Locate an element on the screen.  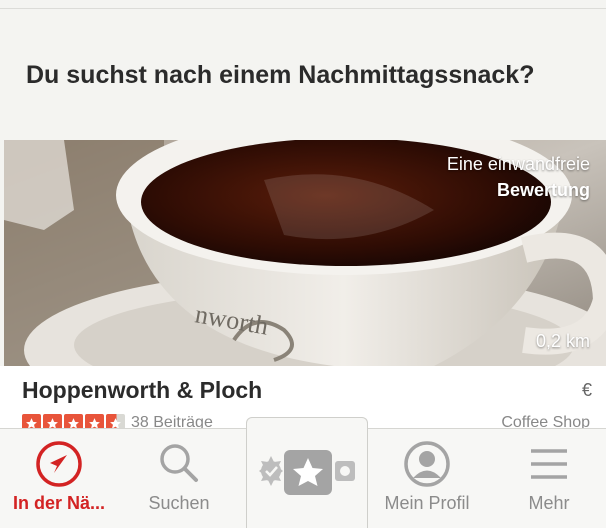
section-headline: Du suchst nach einem Nachmittagssnack? is located at coordinates (280, 75).